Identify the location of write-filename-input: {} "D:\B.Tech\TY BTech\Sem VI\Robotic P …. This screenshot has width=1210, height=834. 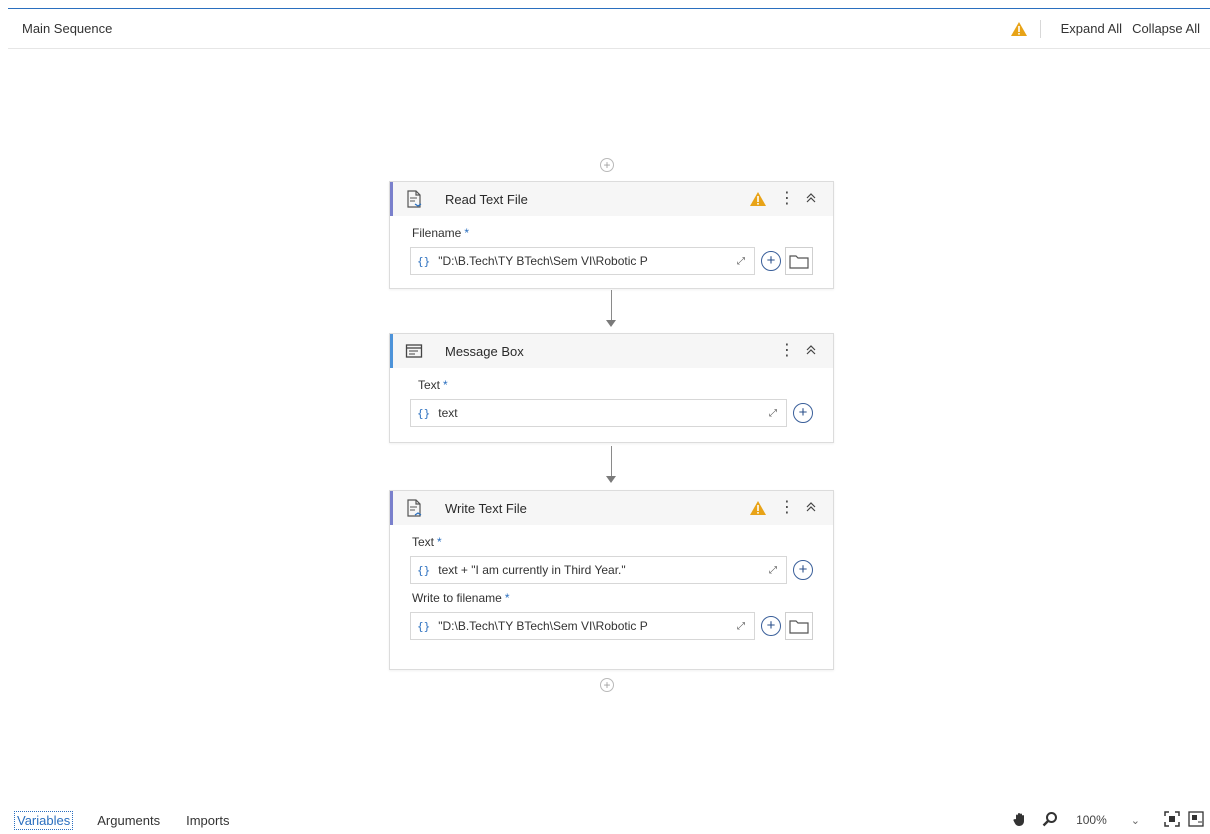
(582, 626).